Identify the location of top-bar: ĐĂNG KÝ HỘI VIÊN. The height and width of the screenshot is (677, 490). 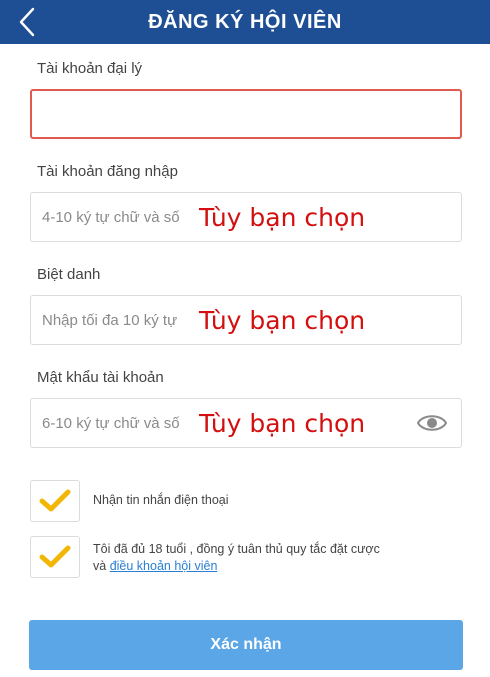
(245, 22).